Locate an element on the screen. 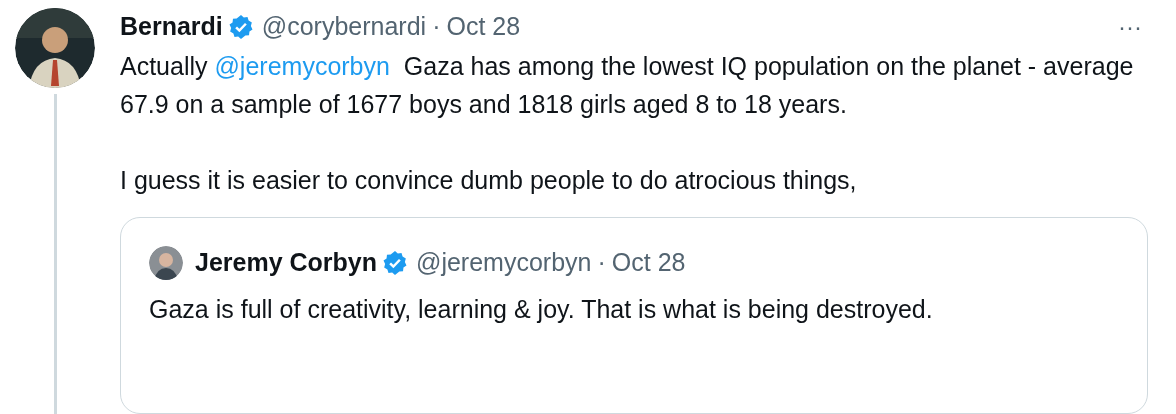 Image resolution: width=1176 pixels, height=414 pixels. author-handle: @jeremycorbyn is located at coordinates (504, 262).